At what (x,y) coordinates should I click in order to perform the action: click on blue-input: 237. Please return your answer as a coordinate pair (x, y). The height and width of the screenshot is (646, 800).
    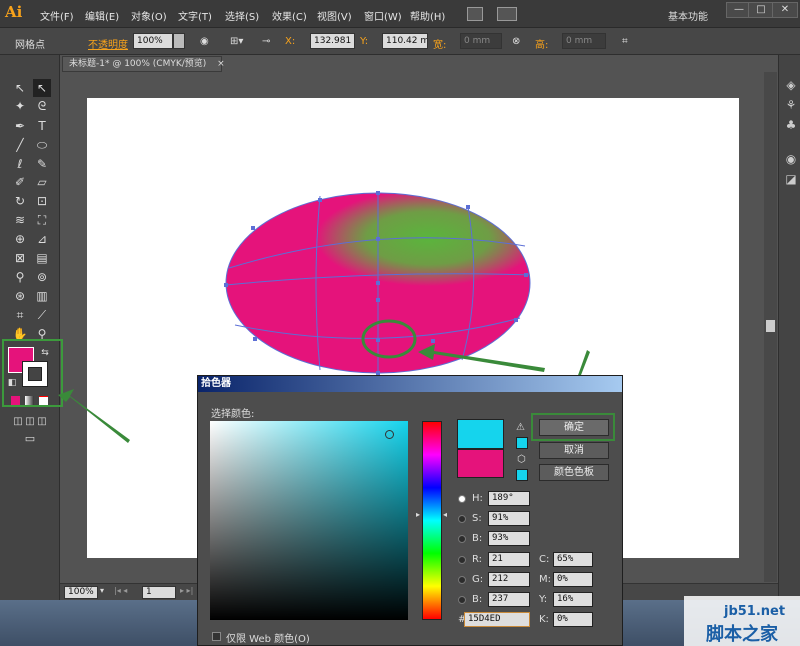
    Looking at the image, I should click on (509, 599).